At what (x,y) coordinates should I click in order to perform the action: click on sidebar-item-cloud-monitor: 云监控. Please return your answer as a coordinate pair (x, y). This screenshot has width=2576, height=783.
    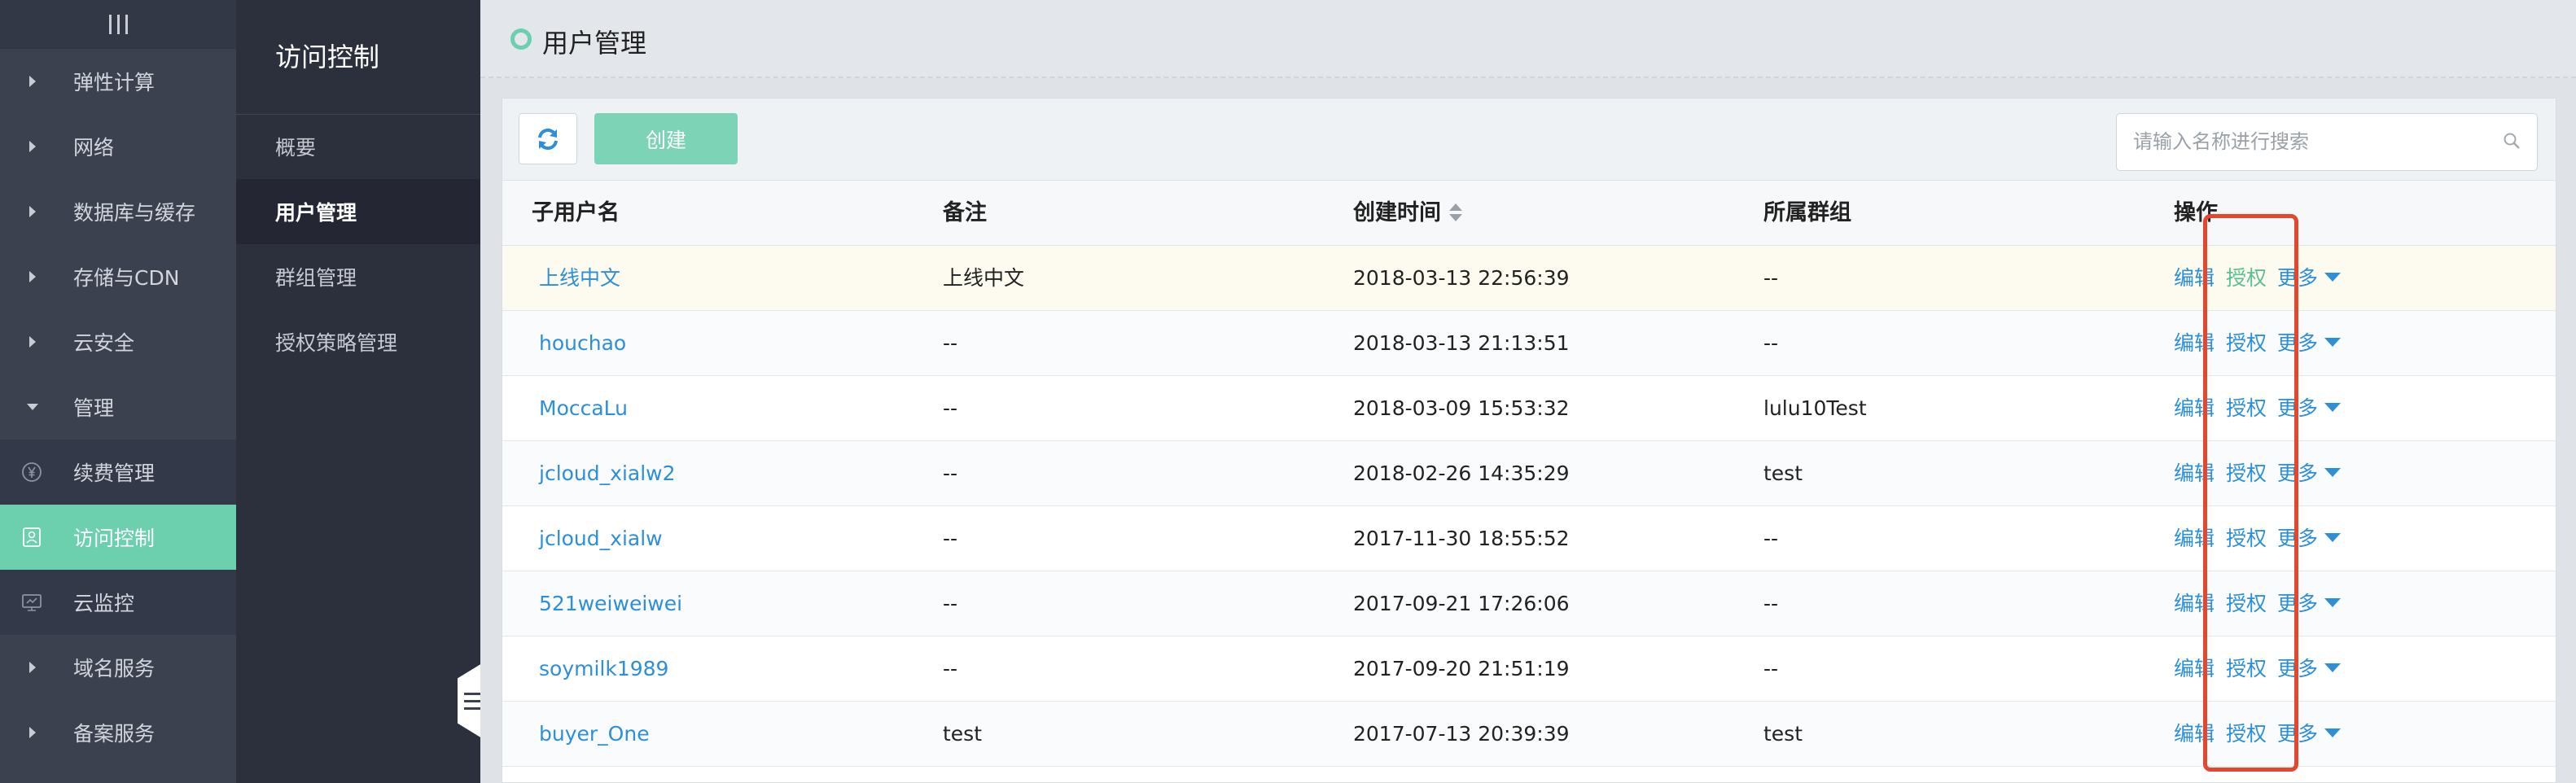
    Looking at the image, I should click on (118, 602).